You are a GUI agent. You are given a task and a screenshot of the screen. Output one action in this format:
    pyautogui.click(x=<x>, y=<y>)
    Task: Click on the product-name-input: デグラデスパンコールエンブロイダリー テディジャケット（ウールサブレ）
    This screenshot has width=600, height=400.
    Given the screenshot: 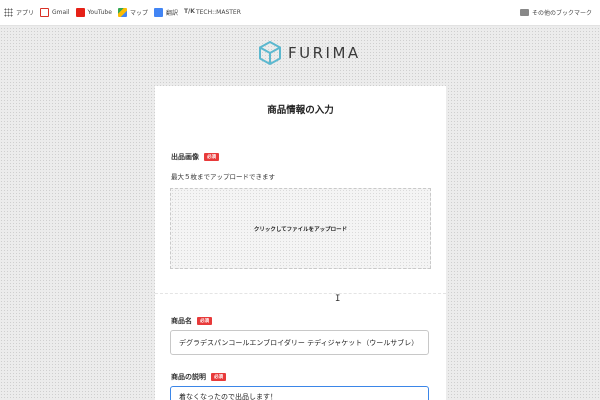 What is the action you would take?
    pyautogui.click(x=299, y=342)
    